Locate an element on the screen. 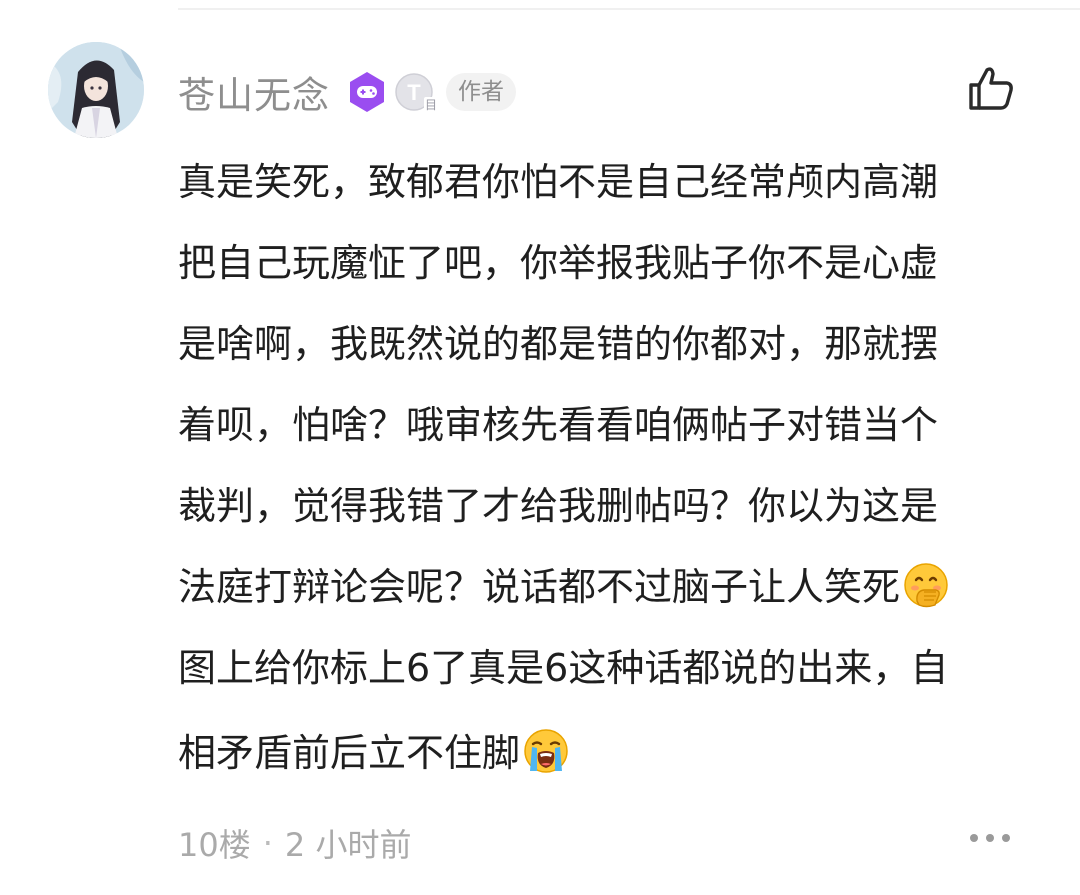 Image resolution: width=1080 pixels, height=895 pixels. comment-line-8: 相矛盾前后立不住脚 is located at coordinates (349, 753).